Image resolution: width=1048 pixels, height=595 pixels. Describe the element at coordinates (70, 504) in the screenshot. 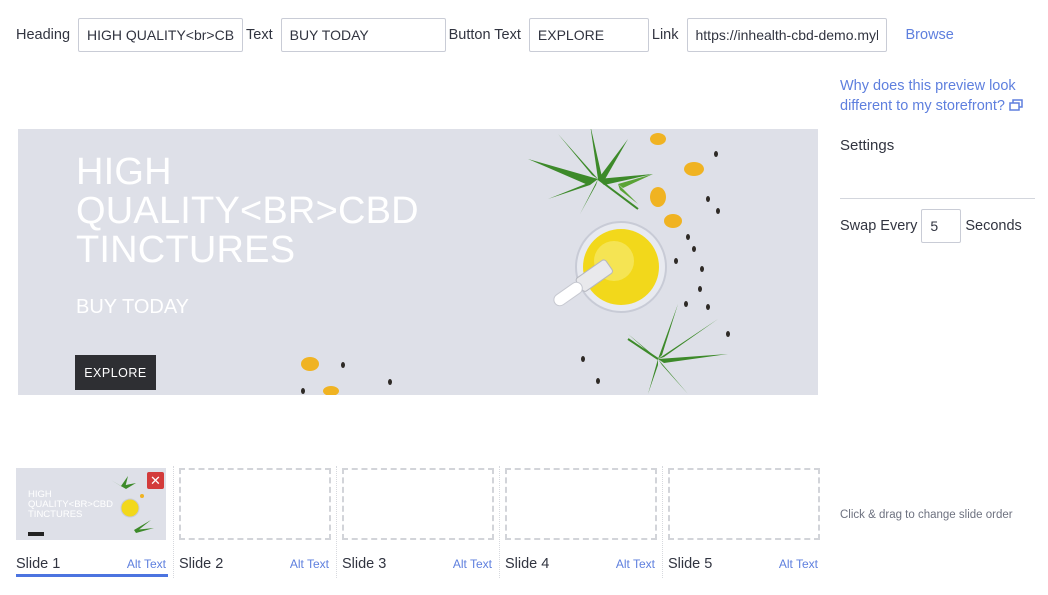

I see `slide-1-mini-heading: HIGH QUALITY<BR>CBD TINCTURES` at that location.